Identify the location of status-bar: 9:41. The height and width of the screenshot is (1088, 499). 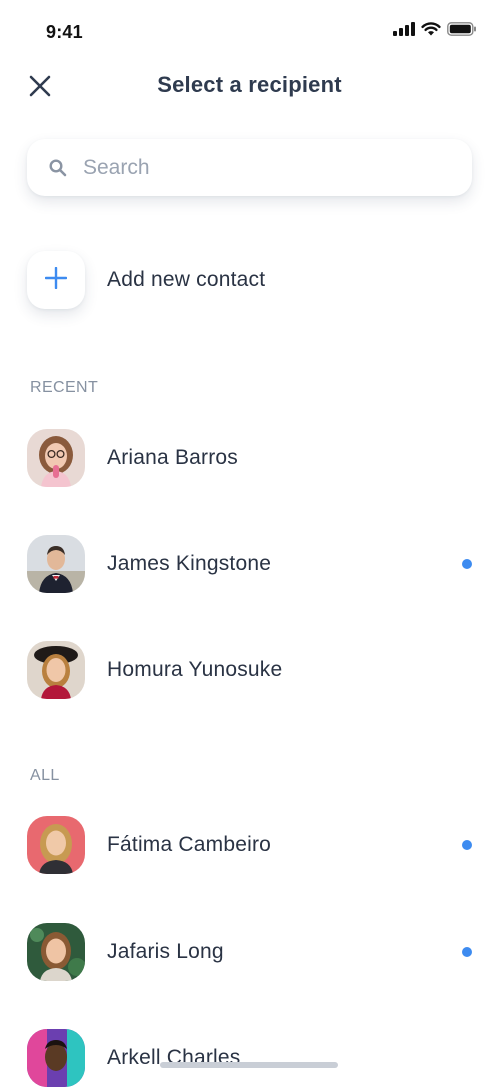
(249, 30).